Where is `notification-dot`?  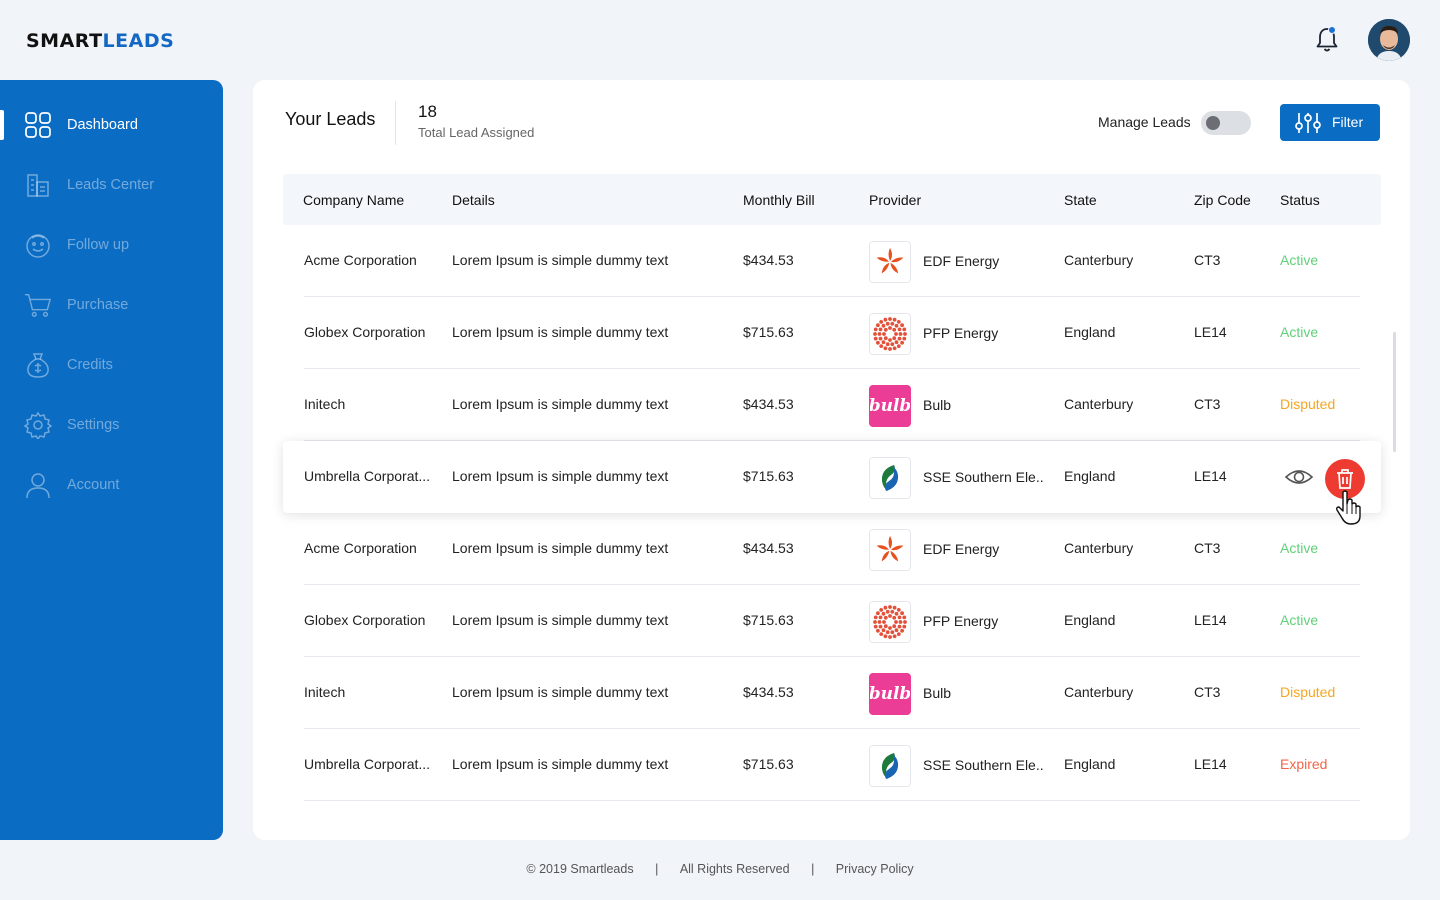
notification-dot is located at coordinates (1332, 30).